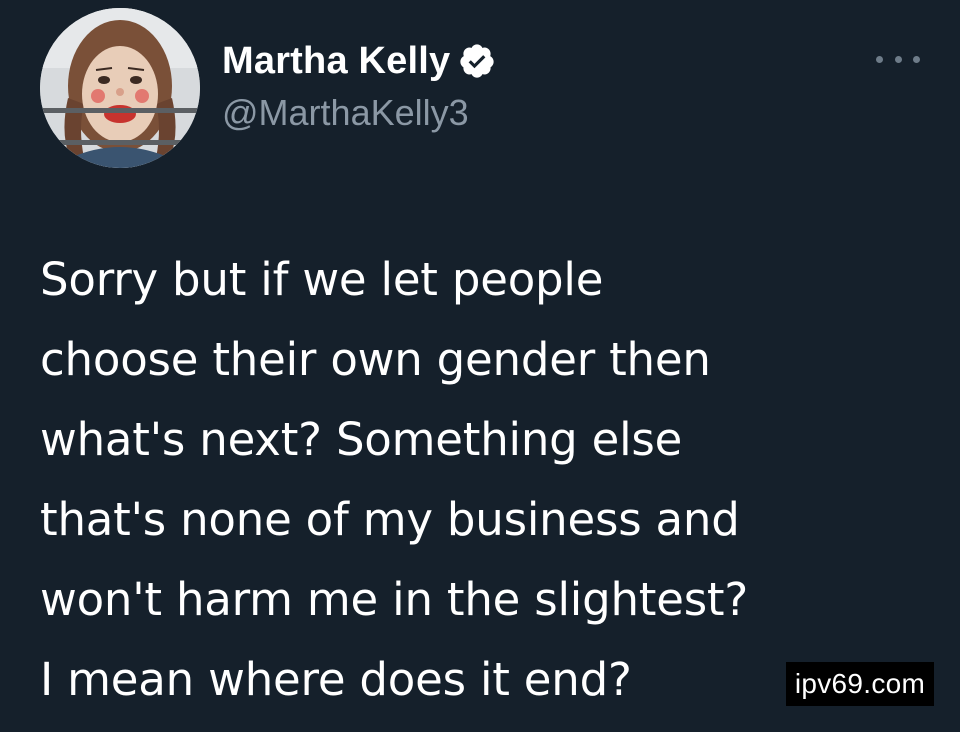 The image size is (960, 732). I want to click on more-options-icon, so click(898, 59).